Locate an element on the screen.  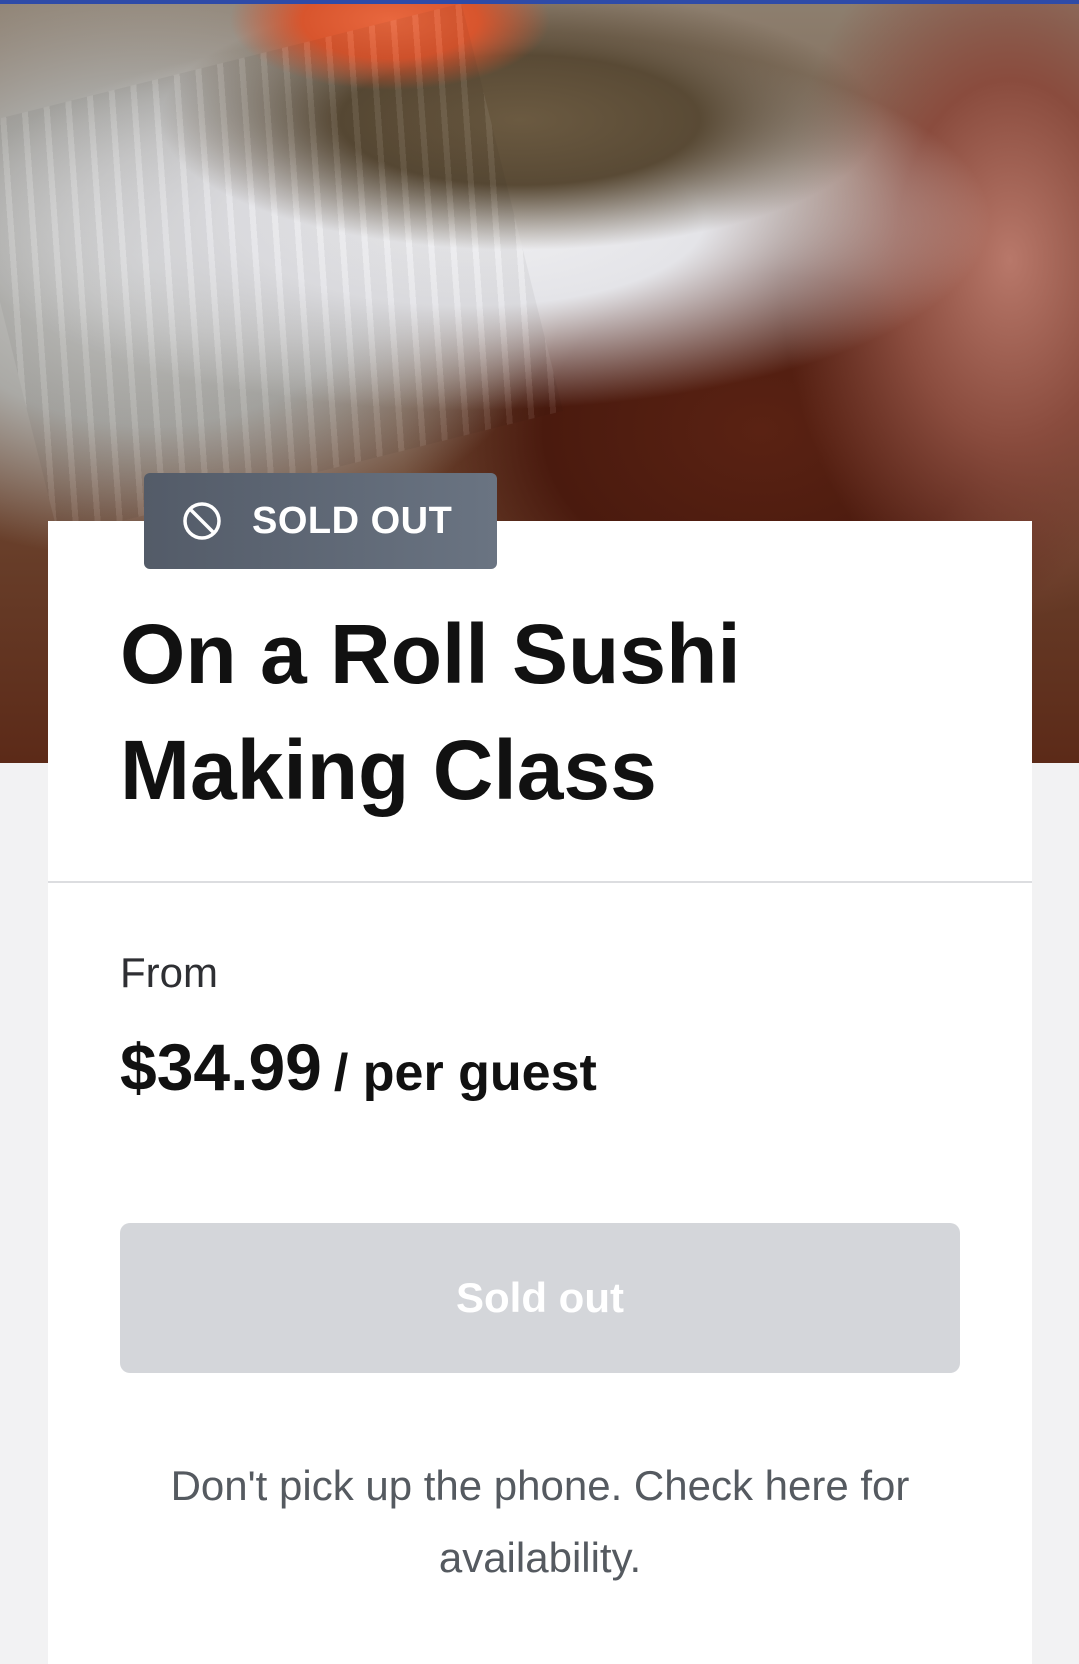
sold-out-badge-label: SOLD OUT is located at coordinates (352, 521).